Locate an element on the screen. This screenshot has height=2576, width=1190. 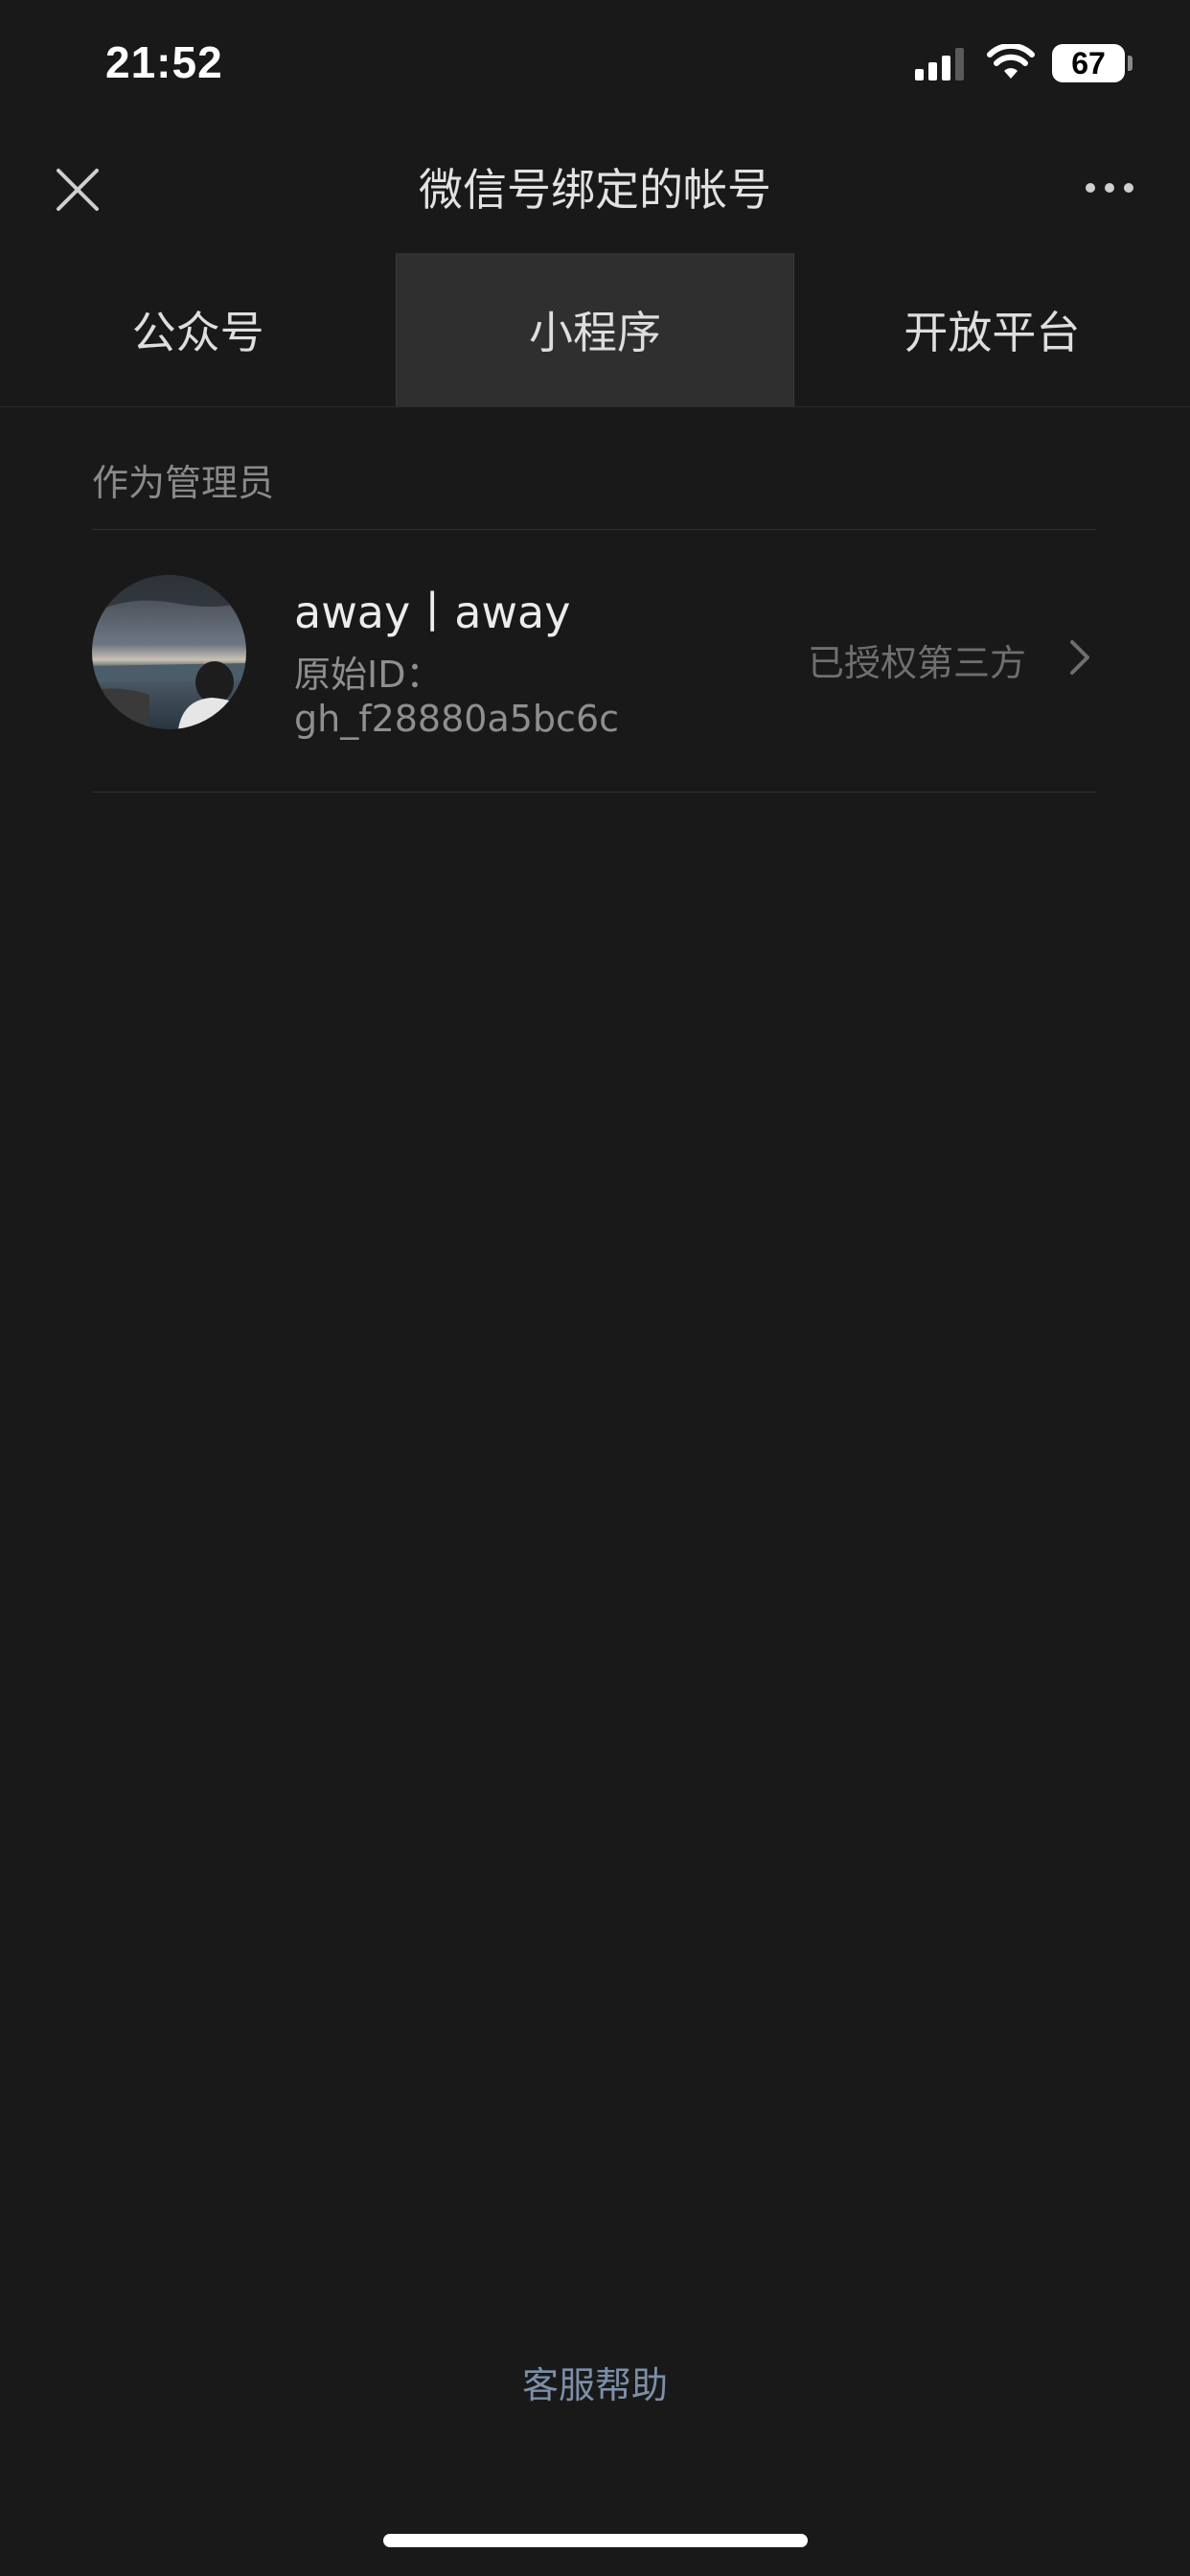
tab-official-accounts: 公众号 is located at coordinates (198, 329).